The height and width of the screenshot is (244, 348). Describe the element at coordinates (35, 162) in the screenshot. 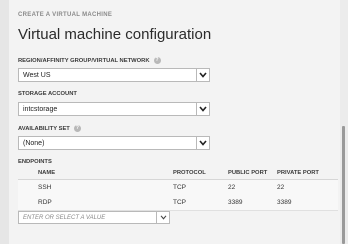

I see `endpoints-label: ENDPOINTS` at that location.